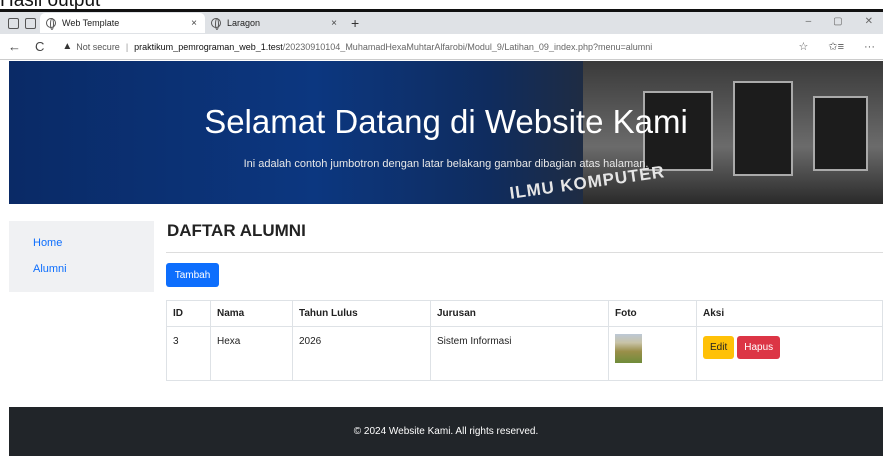 The height and width of the screenshot is (475, 883). Describe the element at coordinates (652, 353) in the screenshot. I see `cell-foto` at that location.